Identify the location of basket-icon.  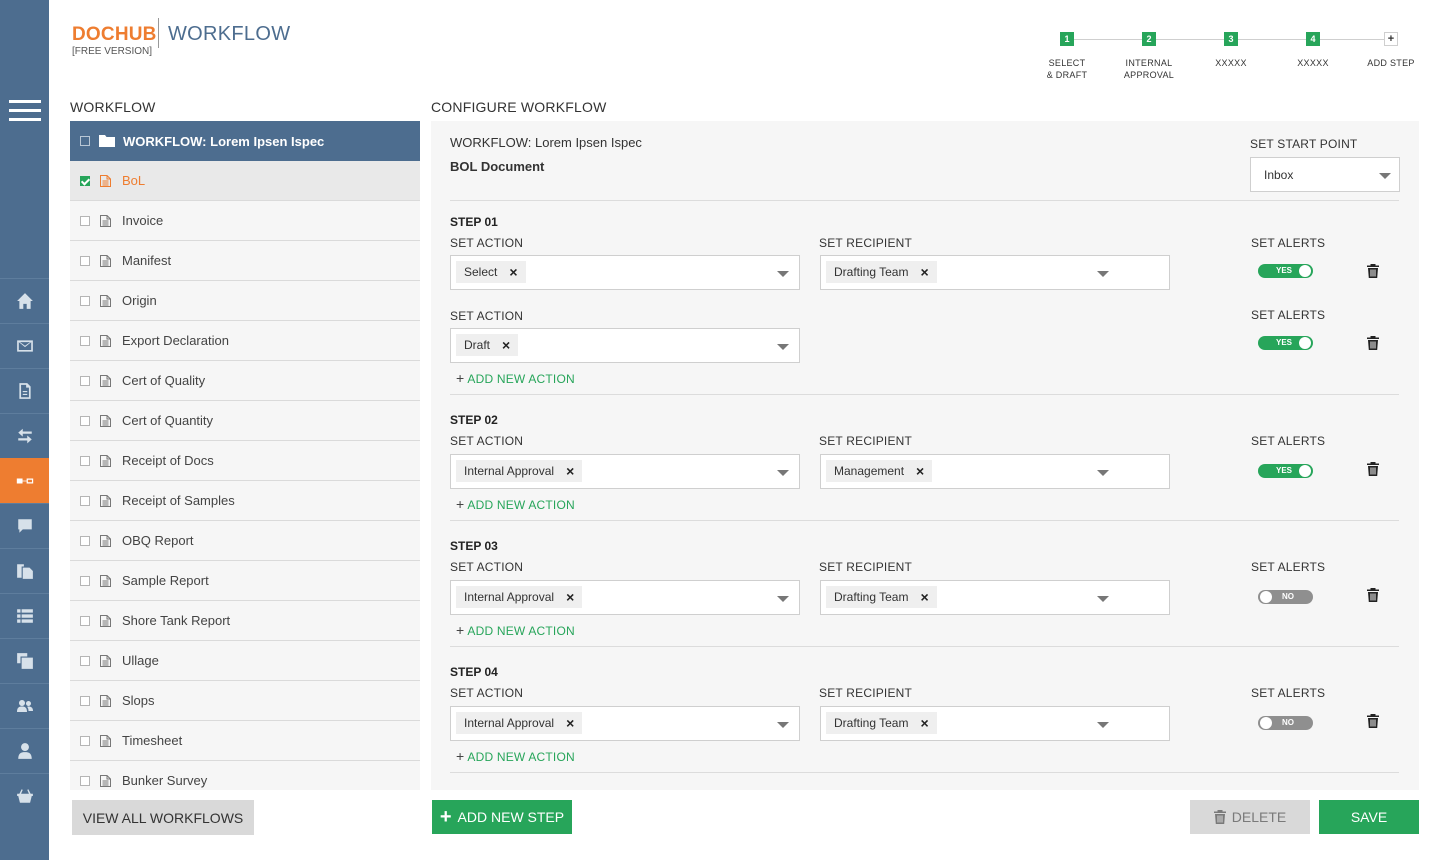
(24, 795).